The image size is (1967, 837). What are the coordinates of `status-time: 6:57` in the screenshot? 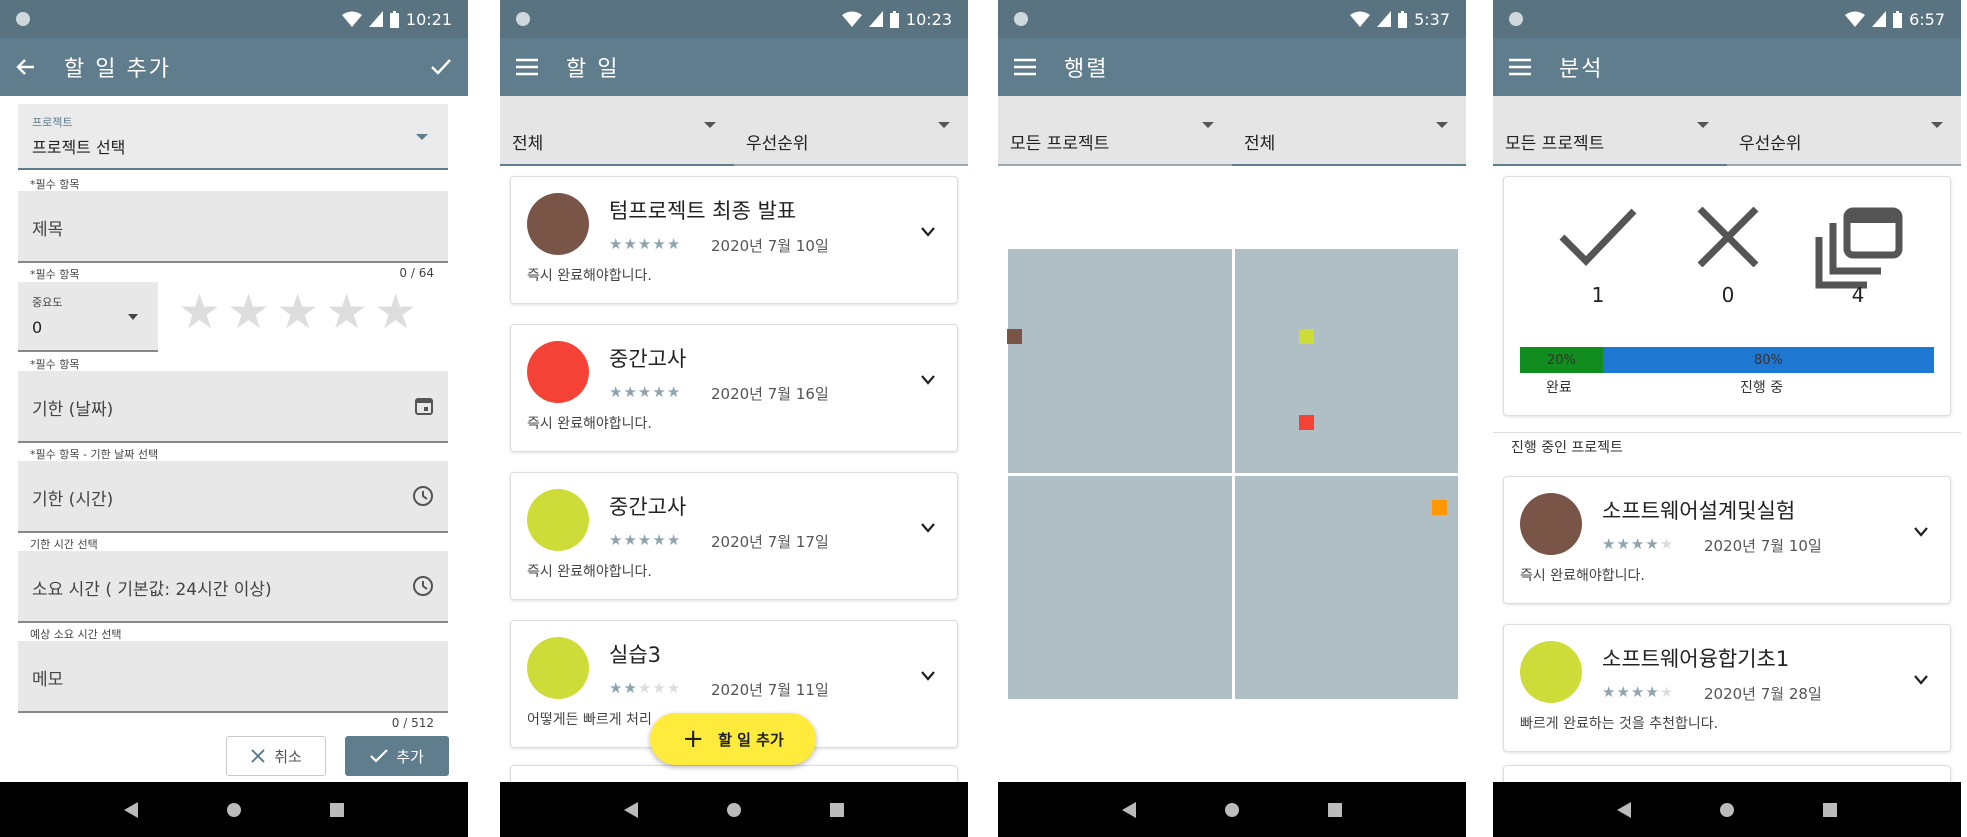 It's located at (1927, 19).